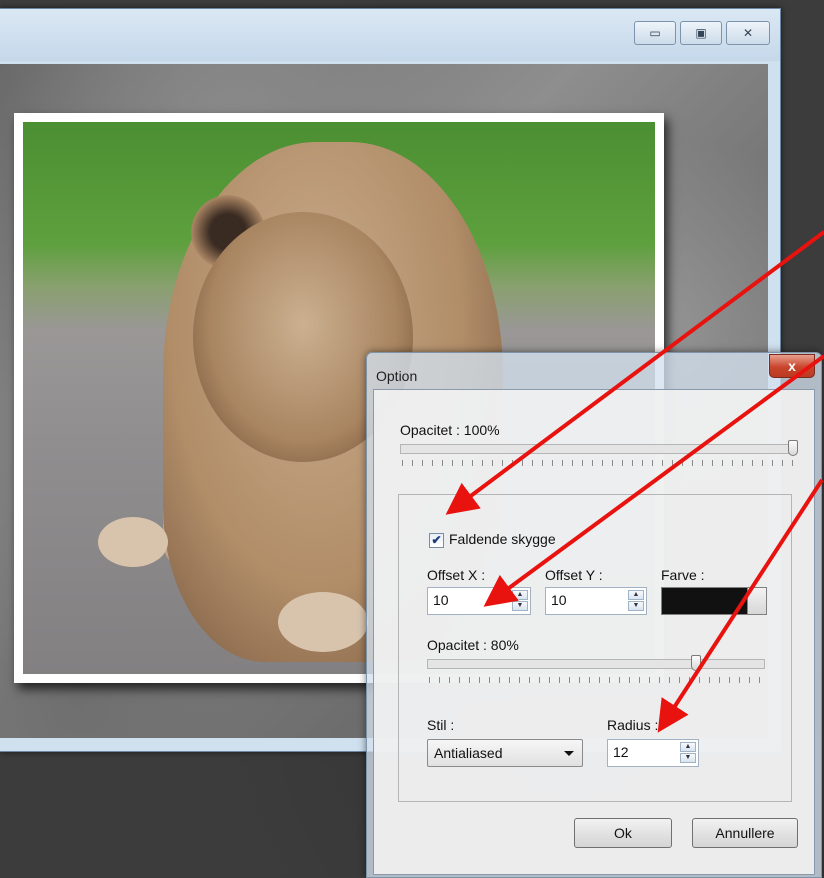 The height and width of the screenshot is (878, 824). Describe the element at coordinates (397, 376) in the screenshot. I see `dialog-title: Option` at that location.